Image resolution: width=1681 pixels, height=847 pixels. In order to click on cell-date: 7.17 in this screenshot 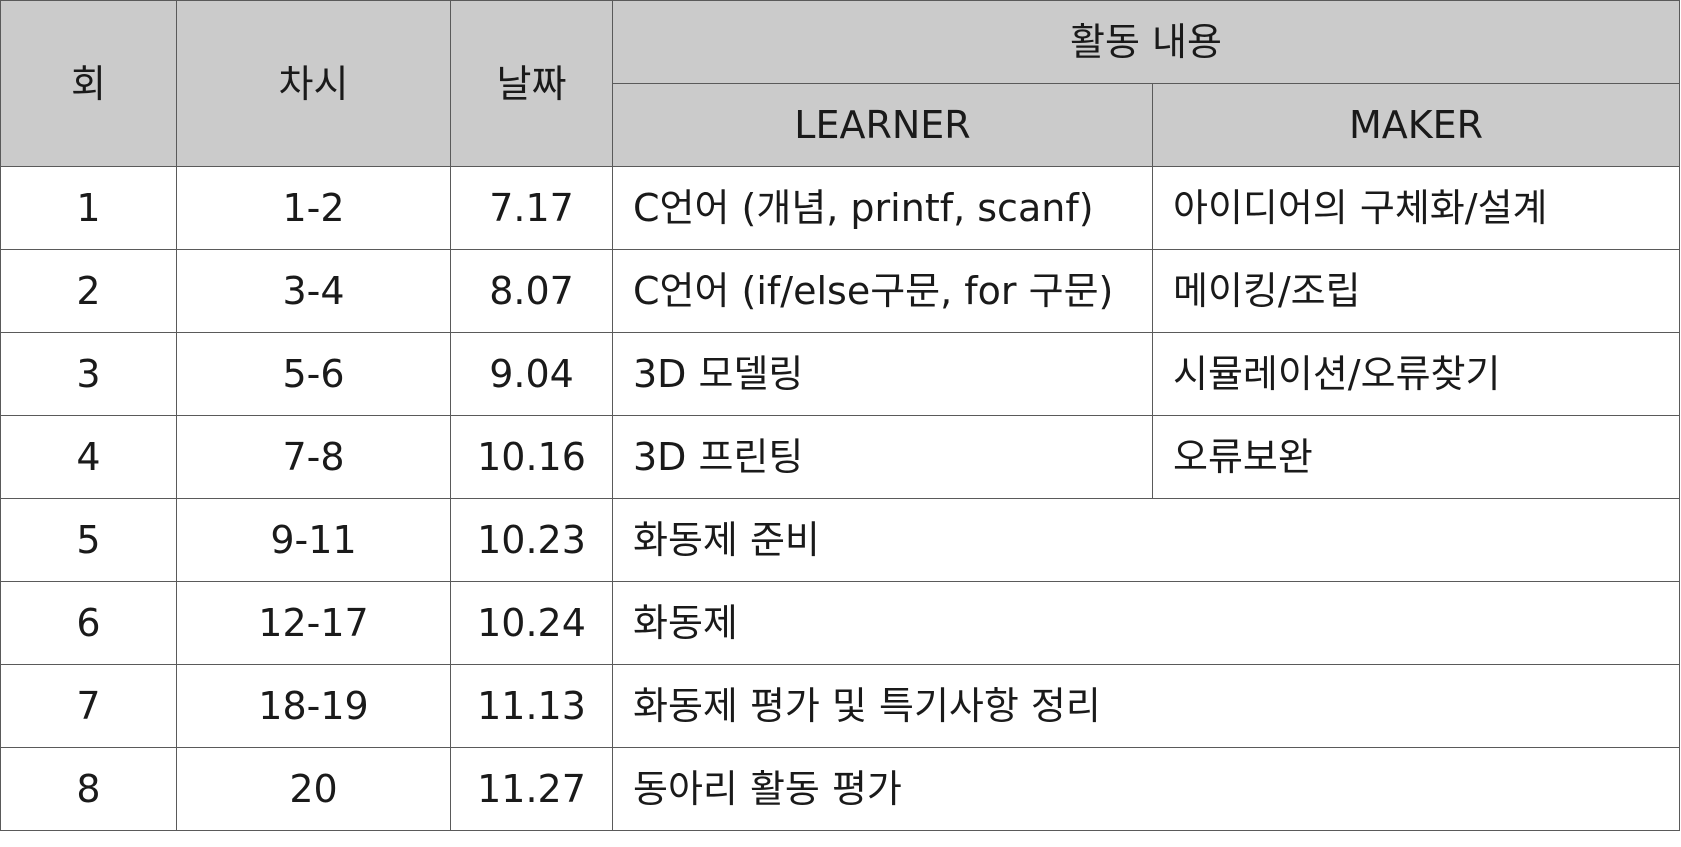, I will do `click(531, 208)`.